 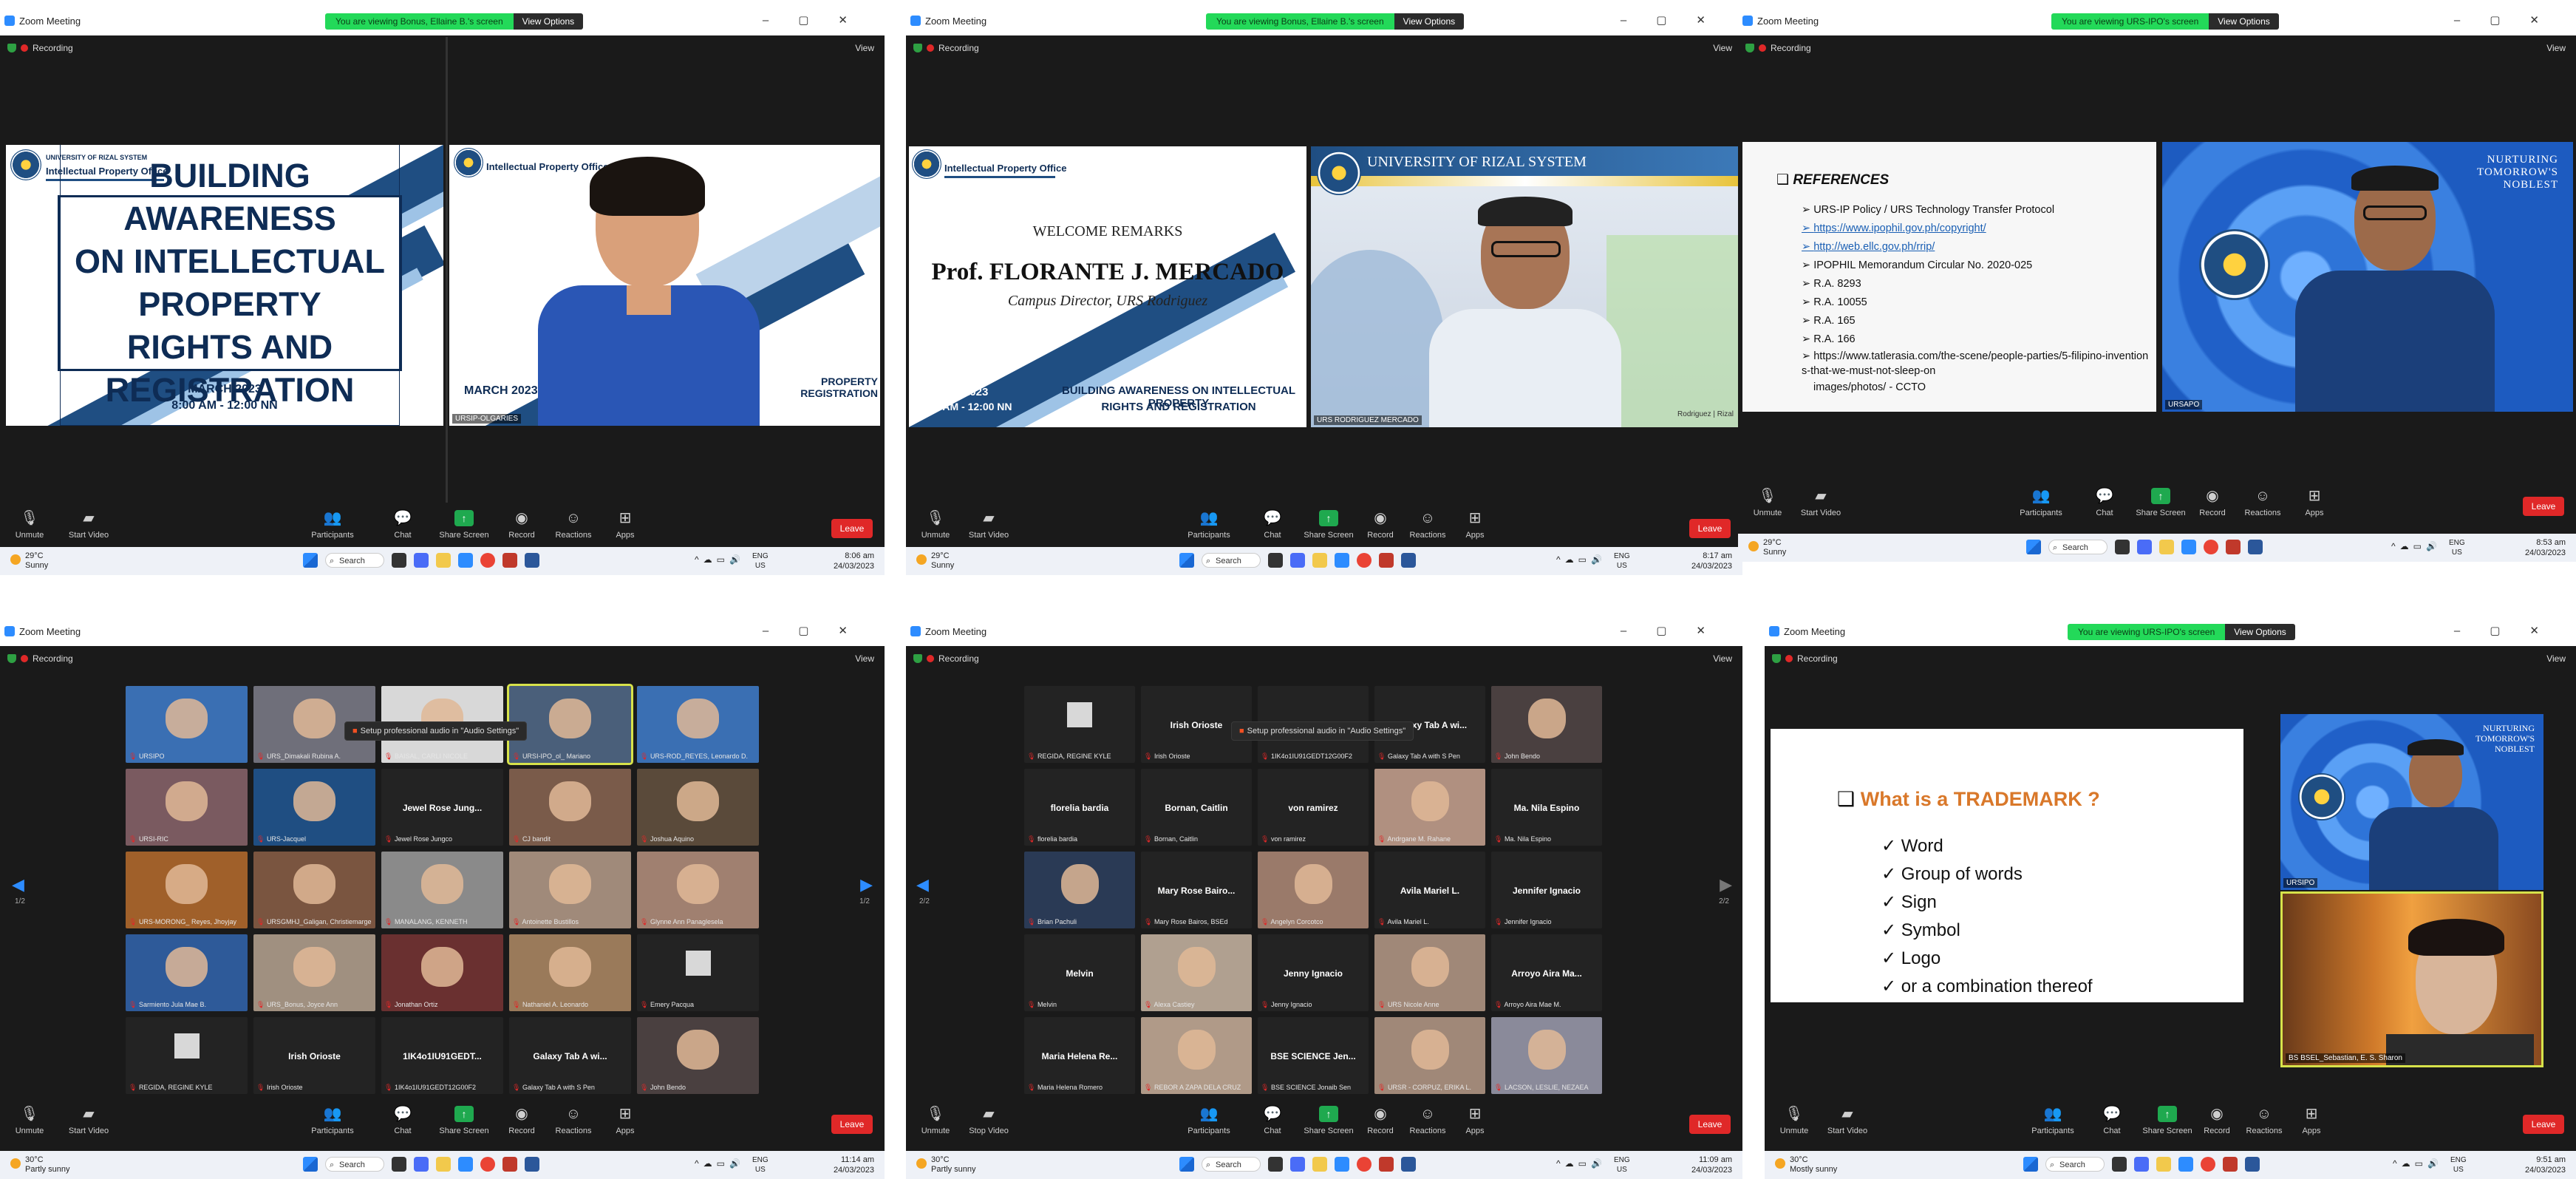 I want to click on participant-tile: 🎙 URSI-IPO_ol_ Mariano, so click(x=570, y=724).